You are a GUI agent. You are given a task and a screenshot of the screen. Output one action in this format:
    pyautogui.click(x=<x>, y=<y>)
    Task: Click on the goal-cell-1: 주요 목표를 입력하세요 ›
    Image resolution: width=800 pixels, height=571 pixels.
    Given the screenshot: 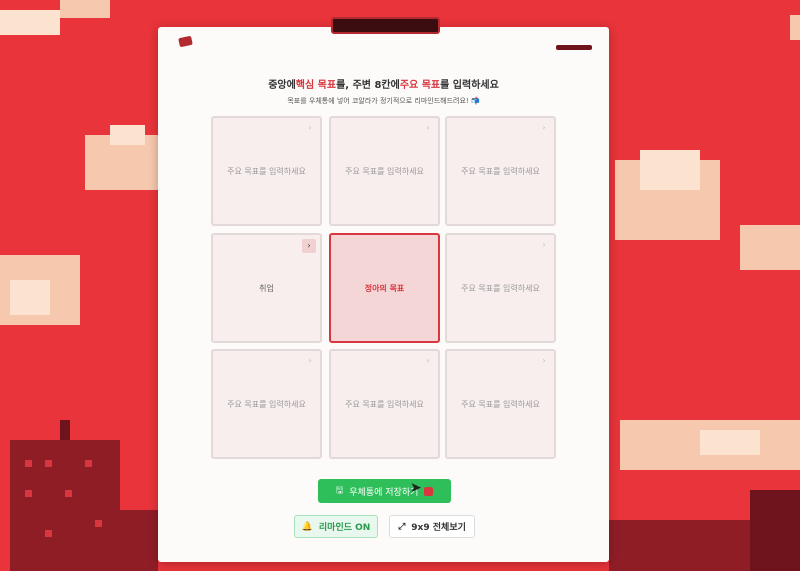 What is the action you would take?
    pyautogui.click(x=266, y=171)
    